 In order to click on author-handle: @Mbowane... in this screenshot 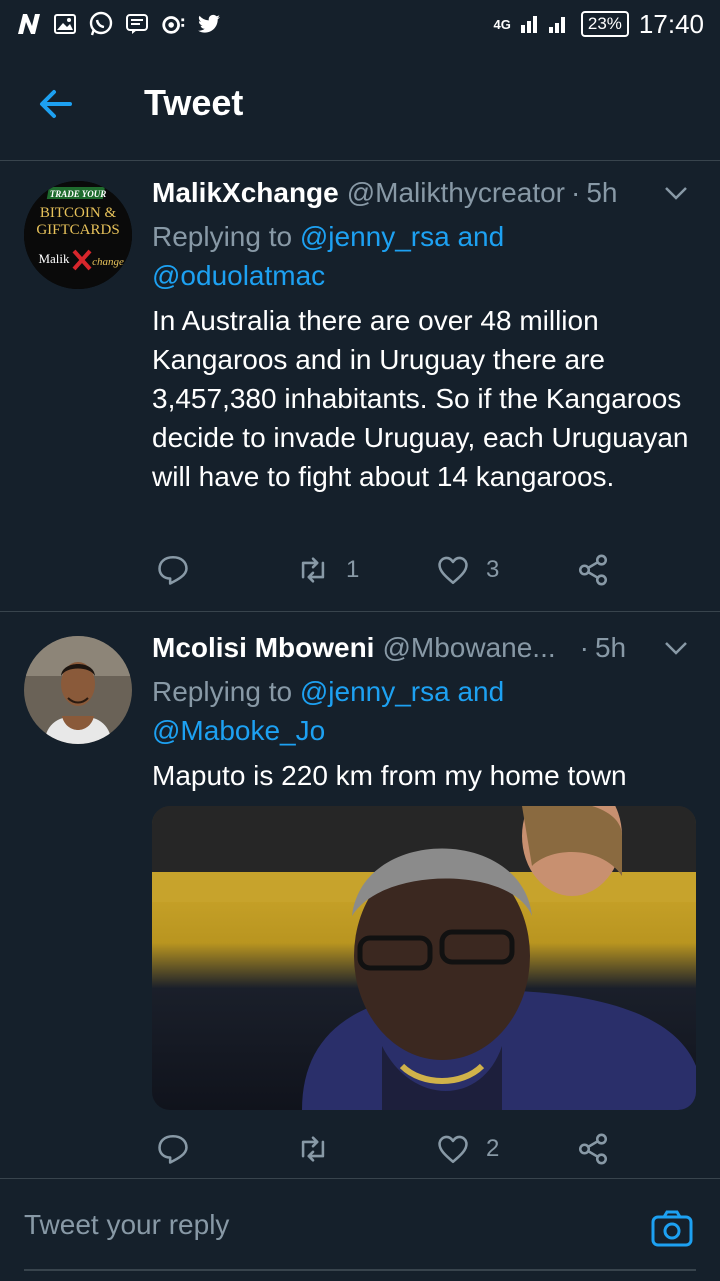, I will do `click(468, 648)`.